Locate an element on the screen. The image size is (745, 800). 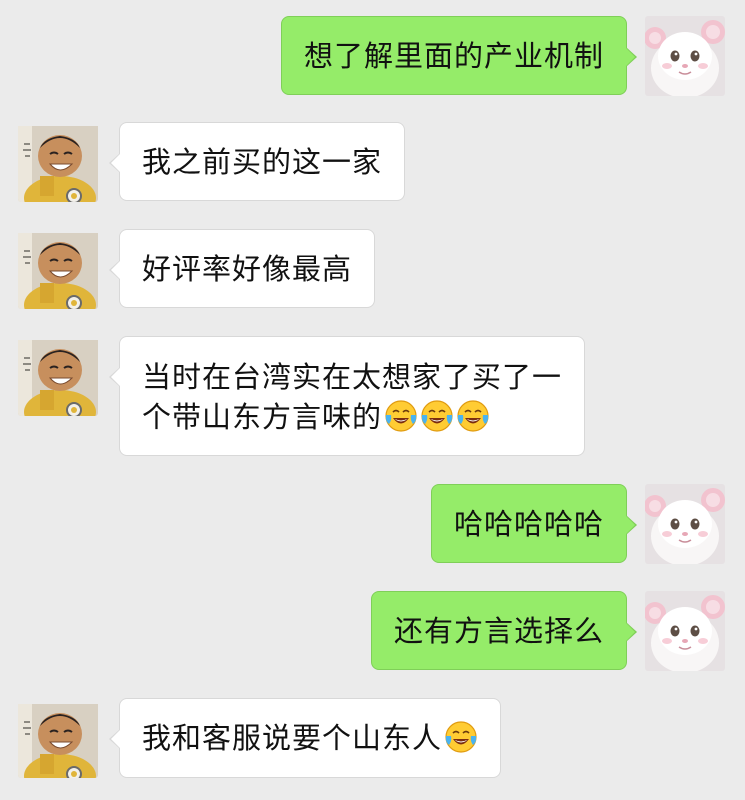
message-text: 好评率好像最高 is located at coordinates (247, 269).